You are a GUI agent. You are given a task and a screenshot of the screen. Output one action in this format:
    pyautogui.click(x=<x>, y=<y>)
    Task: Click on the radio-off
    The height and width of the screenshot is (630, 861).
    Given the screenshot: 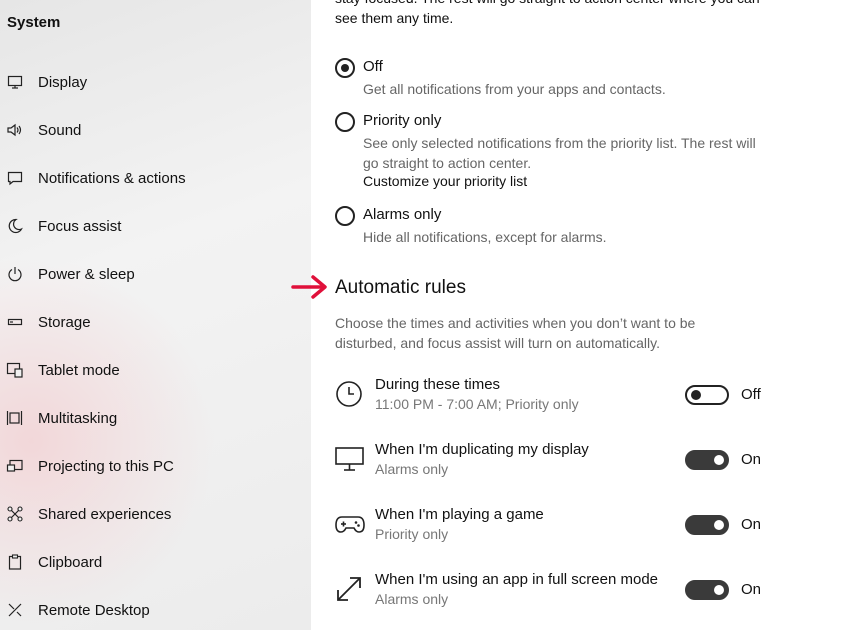 What is the action you would take?
    pyautogui.click(x=345, y=68)
    